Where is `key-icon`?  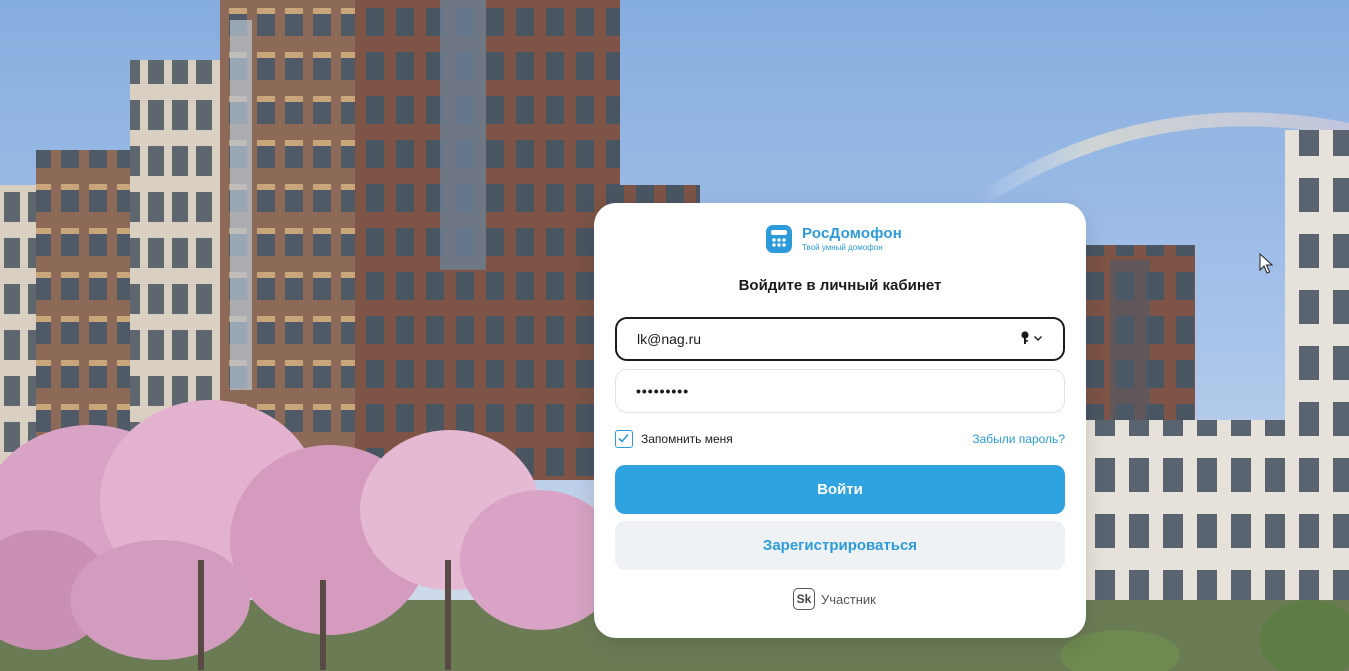
key-icon is located at coordinates (1025, 337).